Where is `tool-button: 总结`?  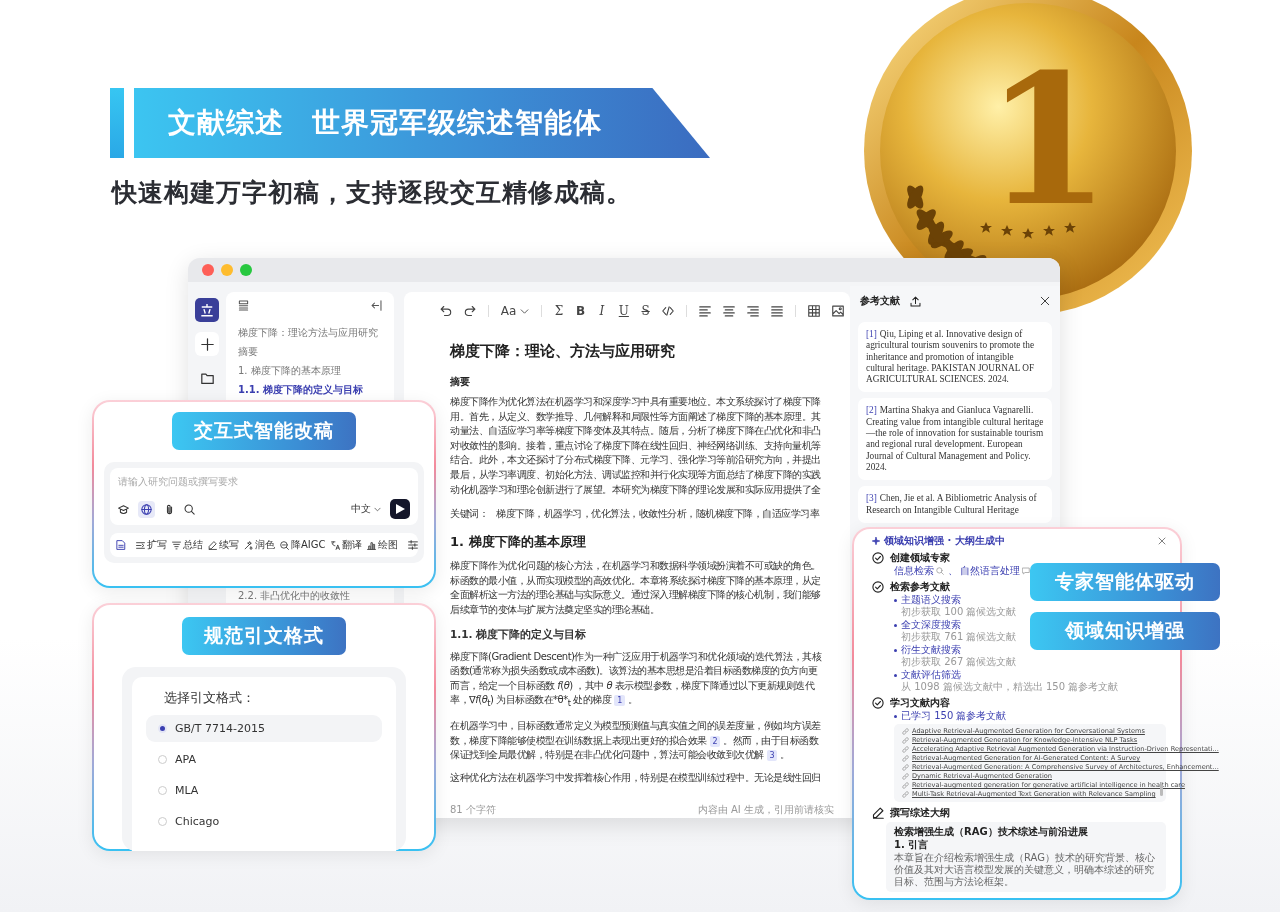
tool-button: 总结 is located at coordinates (187, 545).